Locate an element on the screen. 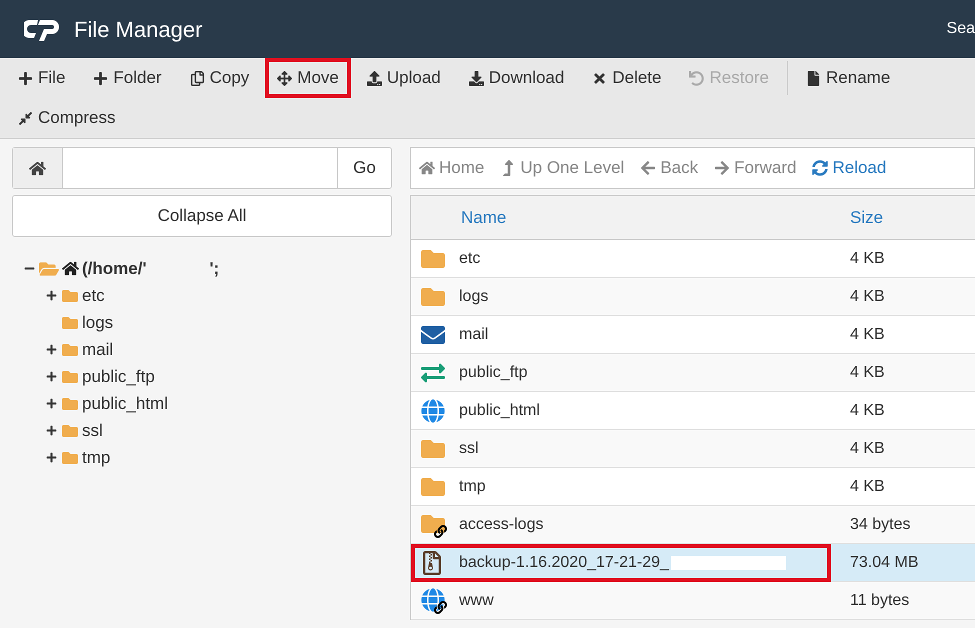 The image size is (975, 628). toolbar-button: Upload is located at coordinates (403, 78).